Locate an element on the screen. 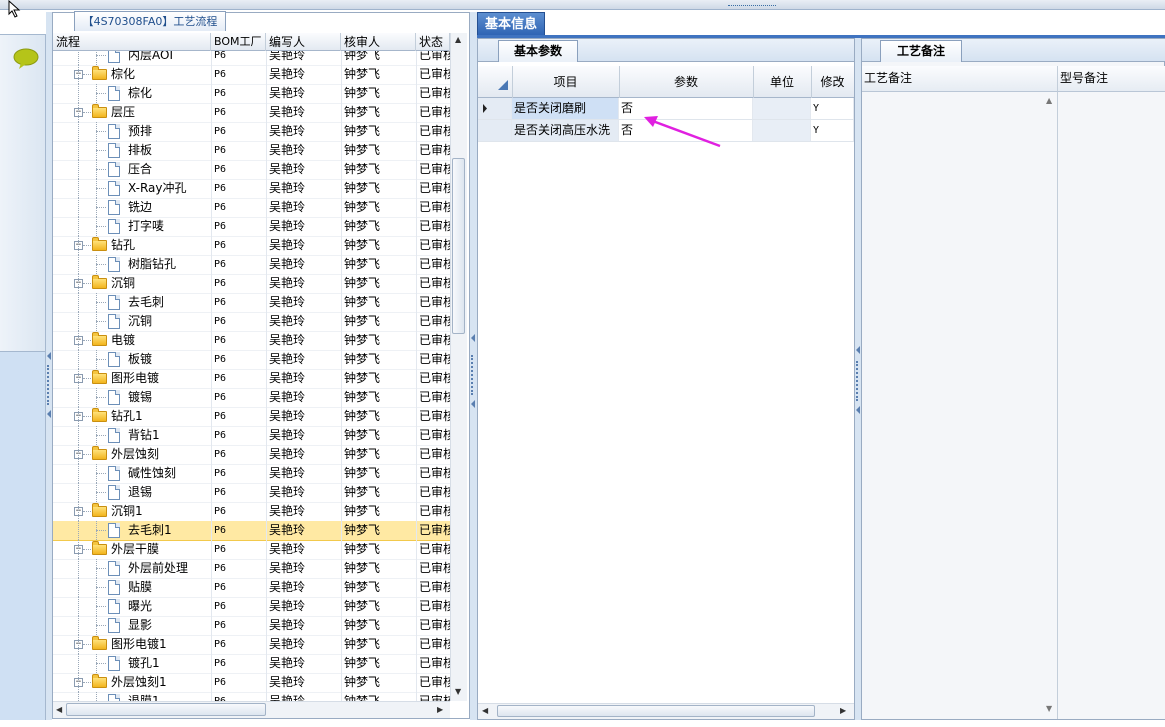 This screenshot has height=727, width=1165. tree-node-label: 退锡 is located at coordinates (140, 492).